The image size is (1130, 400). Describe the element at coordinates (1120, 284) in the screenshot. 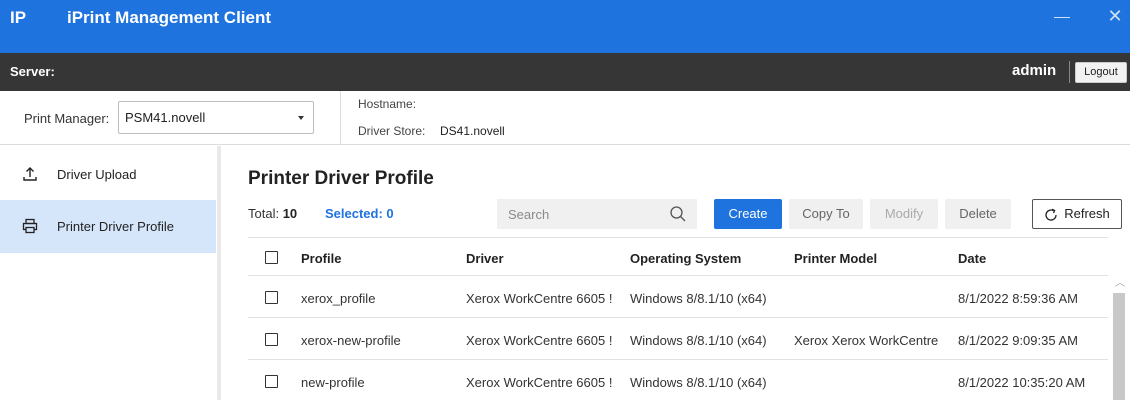

I see `scroll-up-icon: ︿` at that location.